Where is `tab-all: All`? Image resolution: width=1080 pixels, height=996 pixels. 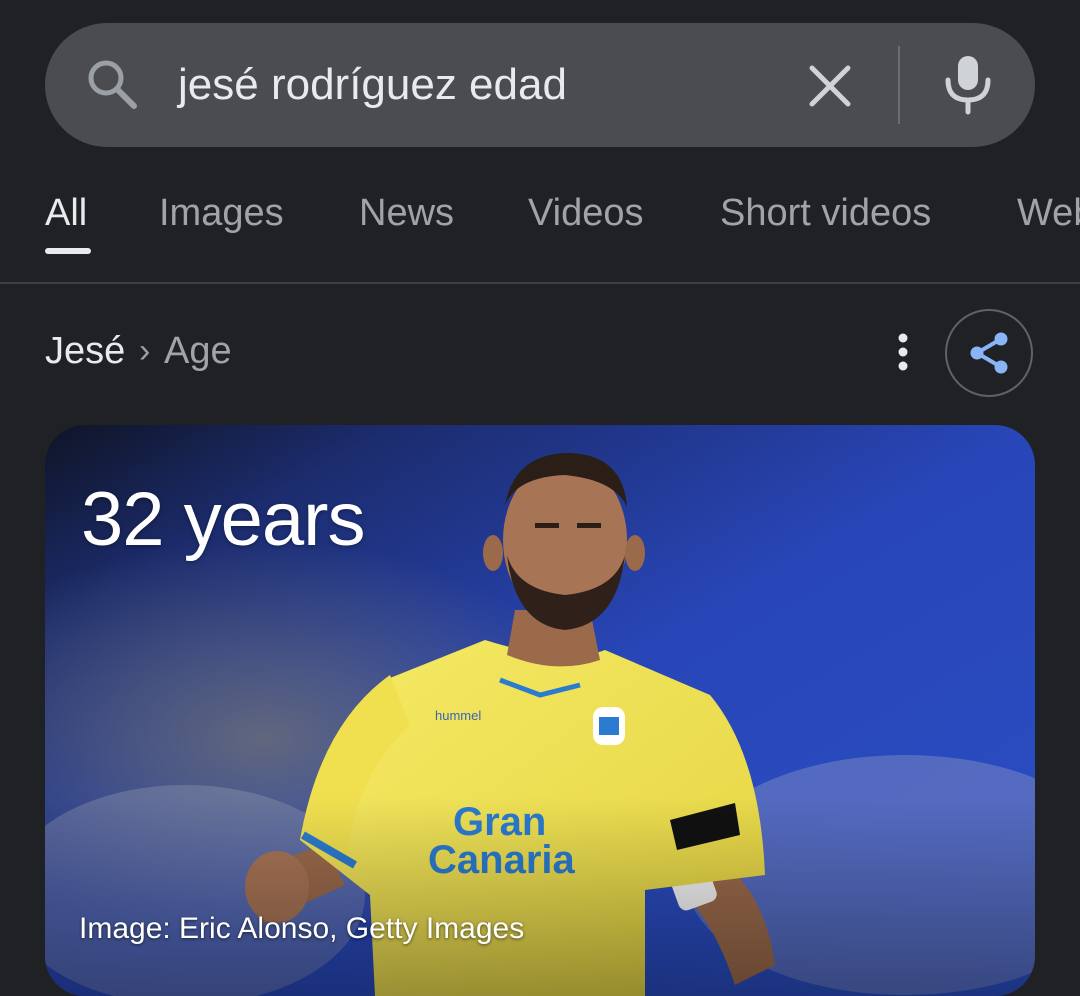 tab-all: All is located at coordinates (66, 213).